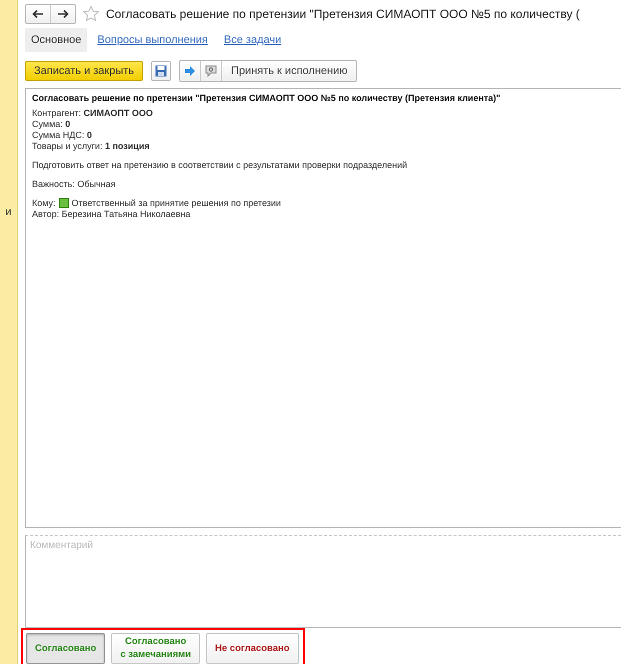  Describe the element at coordinates (8, 212) in the screenshot. I see `sidebar-text: и` at that location.